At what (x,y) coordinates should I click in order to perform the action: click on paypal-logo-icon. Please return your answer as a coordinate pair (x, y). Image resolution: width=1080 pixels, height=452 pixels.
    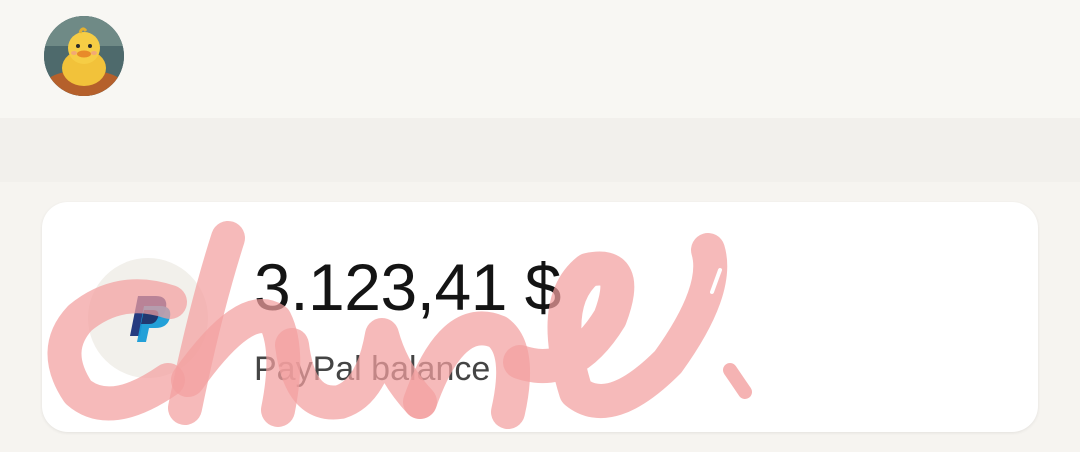
    Looking at the image, I should click on (150, 319).